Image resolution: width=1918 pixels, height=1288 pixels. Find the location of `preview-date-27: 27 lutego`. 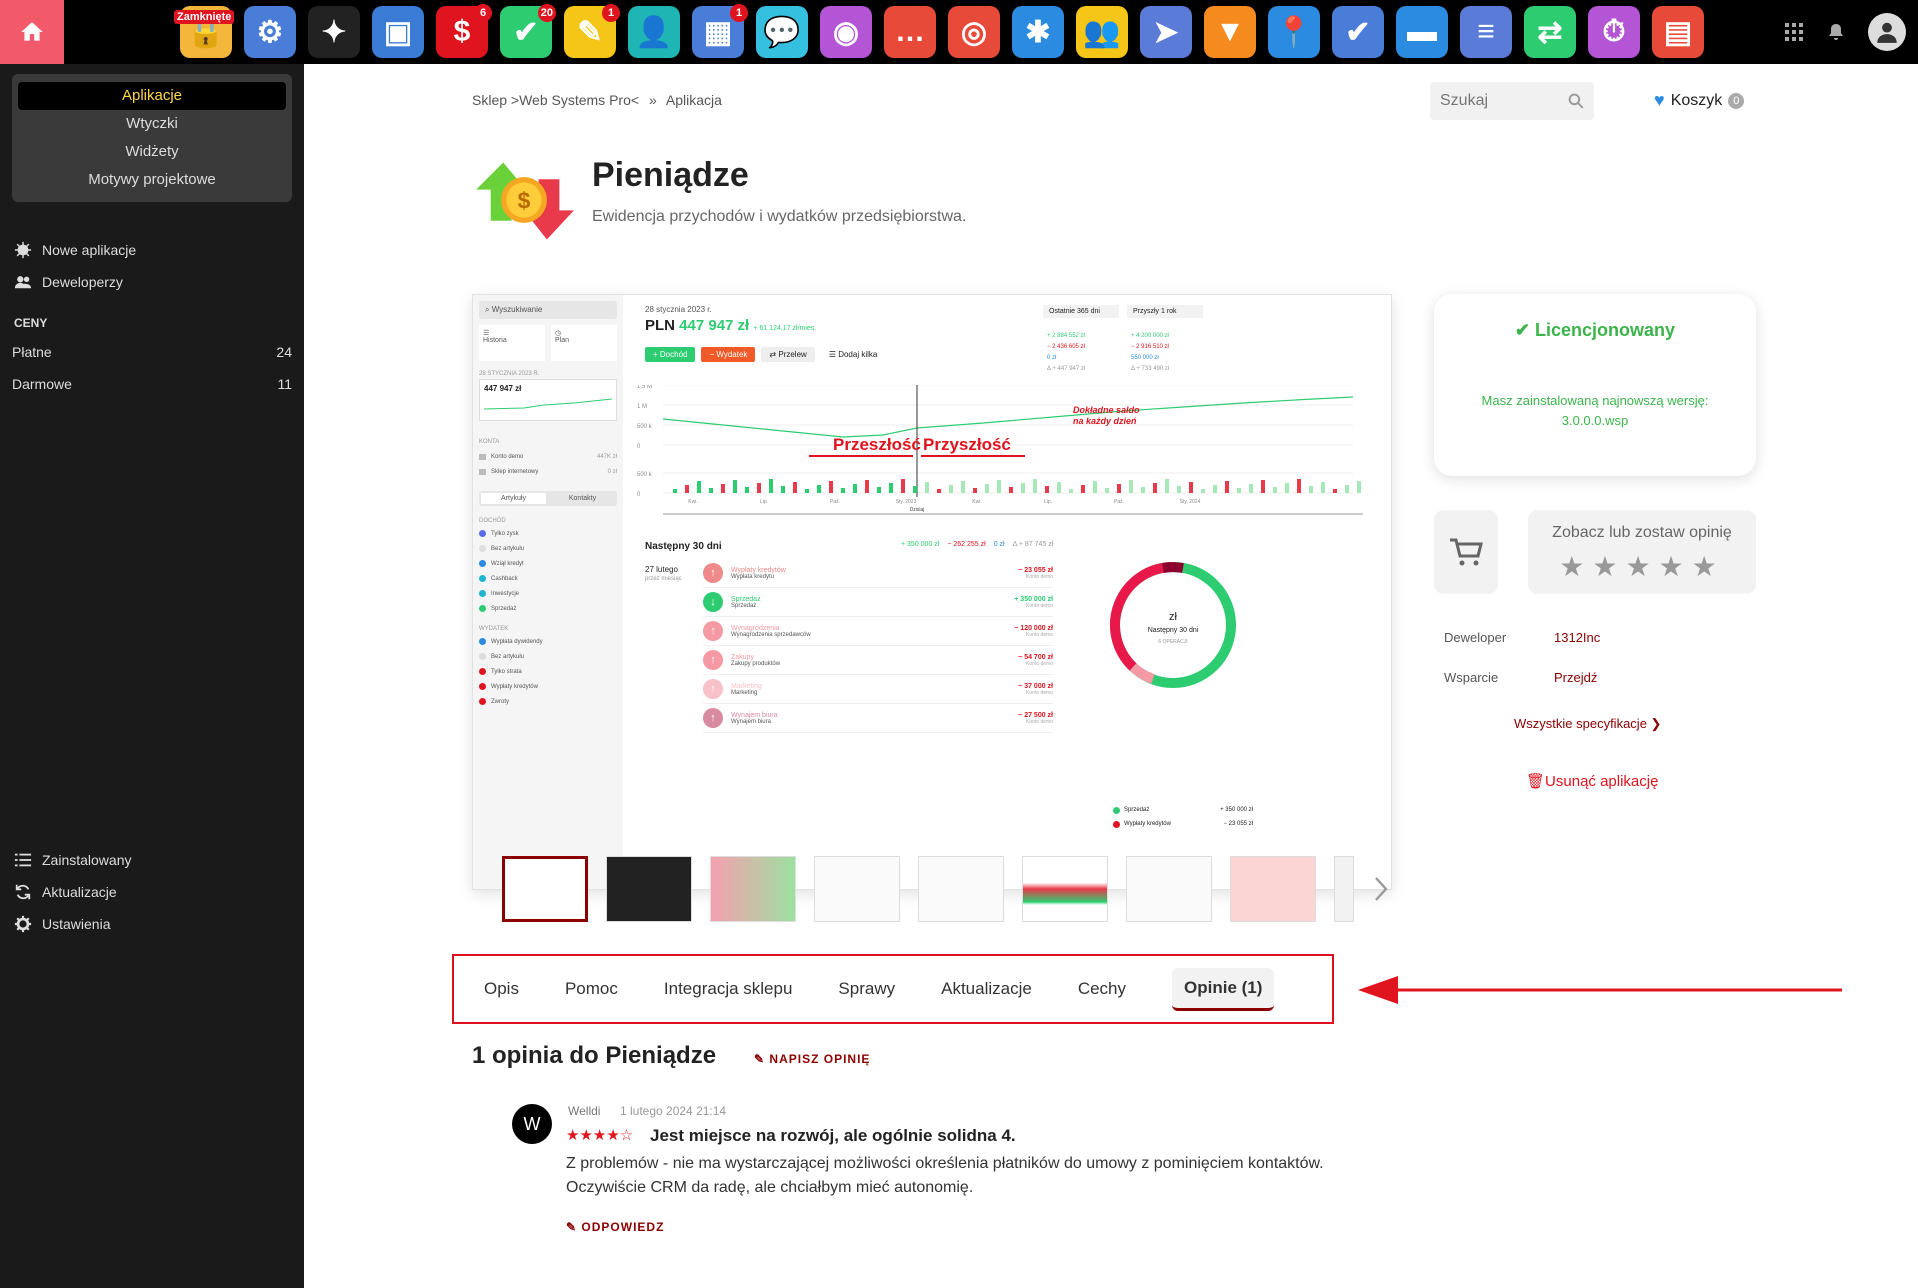

preview-date-27: 27 lutego is located at coordinates (661, 569).